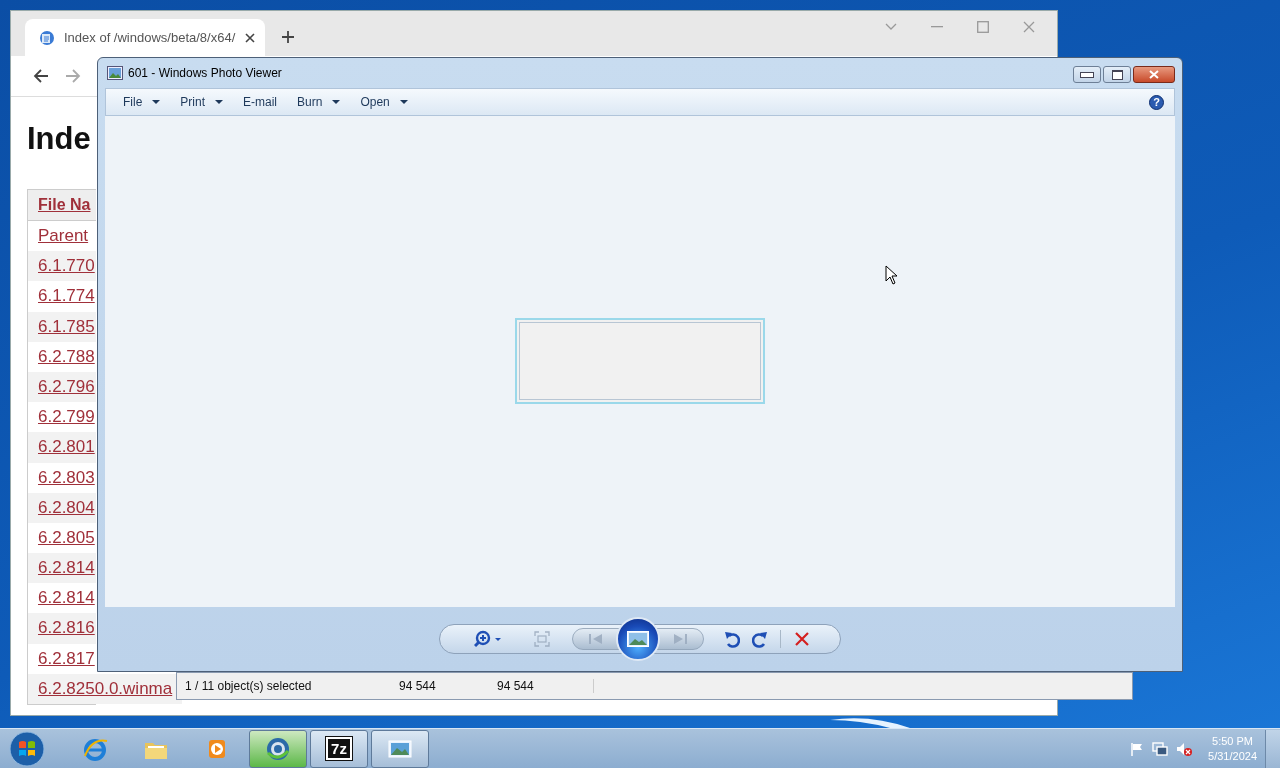  Describe the element at coordinates (73, 76) in the screenshot. I see `forward-icon` at that location.